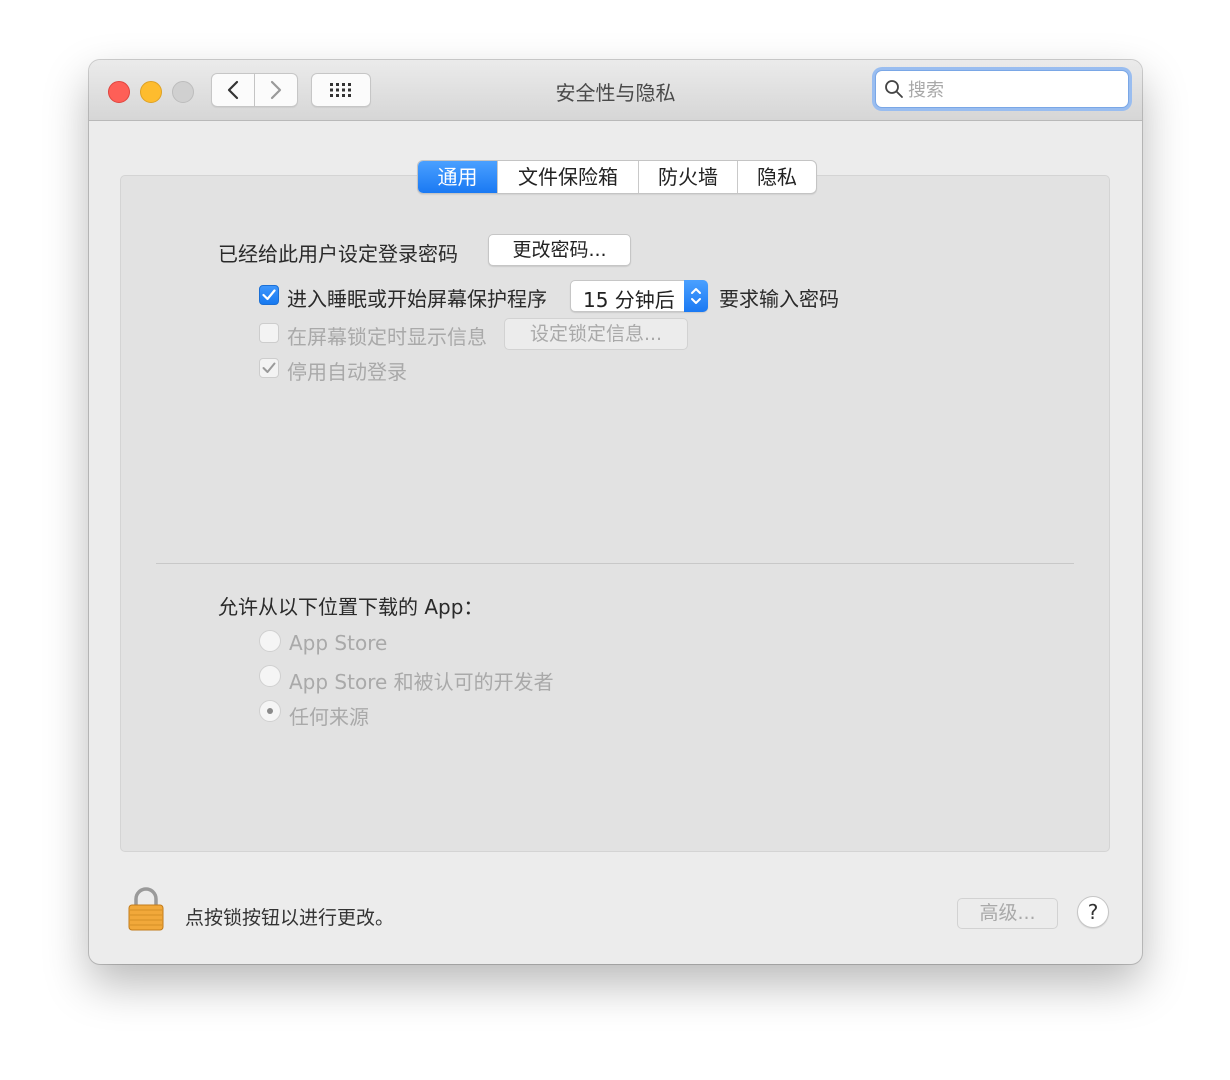 The image size is (1230, 1080). I want to click on title-bar: 安全性与隐私 搜索, so click(615, 90).